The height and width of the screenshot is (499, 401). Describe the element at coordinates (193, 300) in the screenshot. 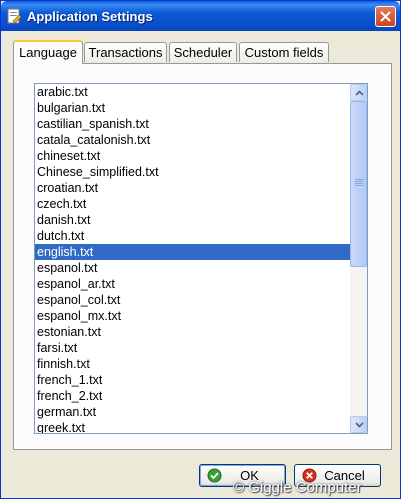

I see `list-item: espanol_col.txt` at that location.